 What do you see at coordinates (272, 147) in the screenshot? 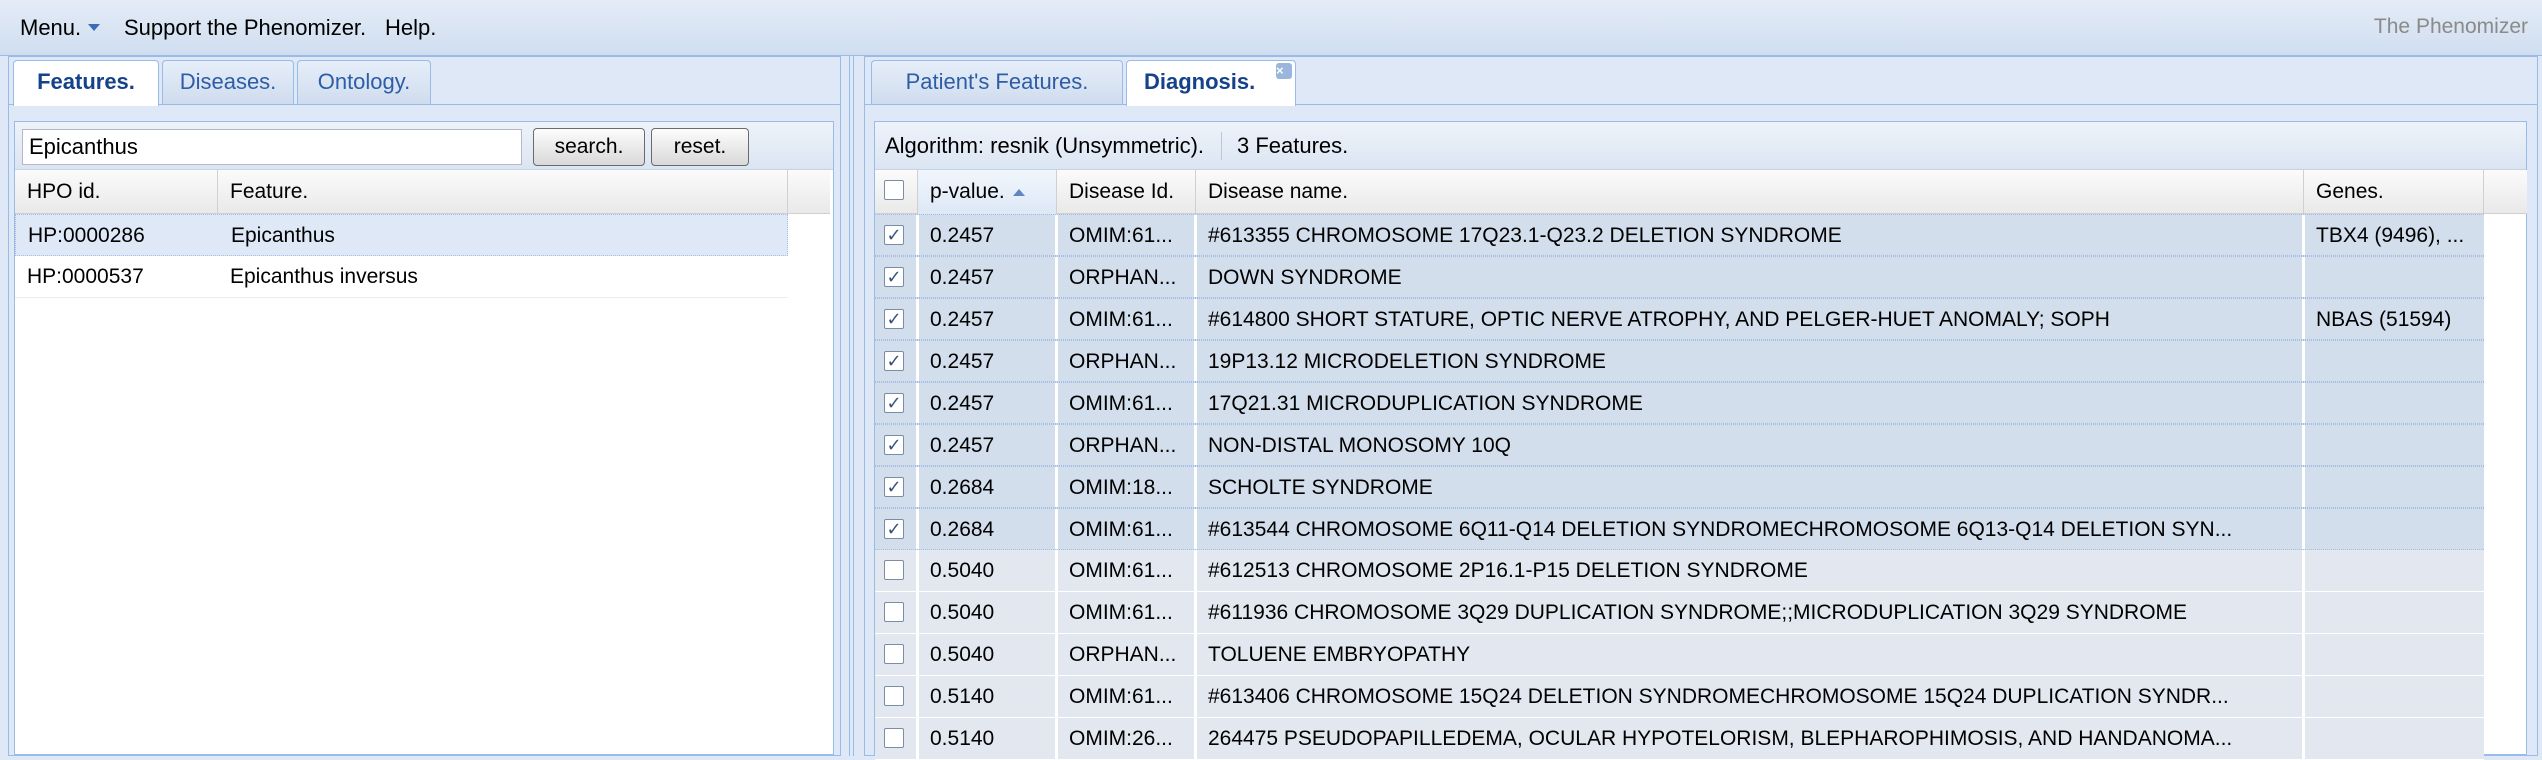
I see `search-input` at bounding box center [272, 147].